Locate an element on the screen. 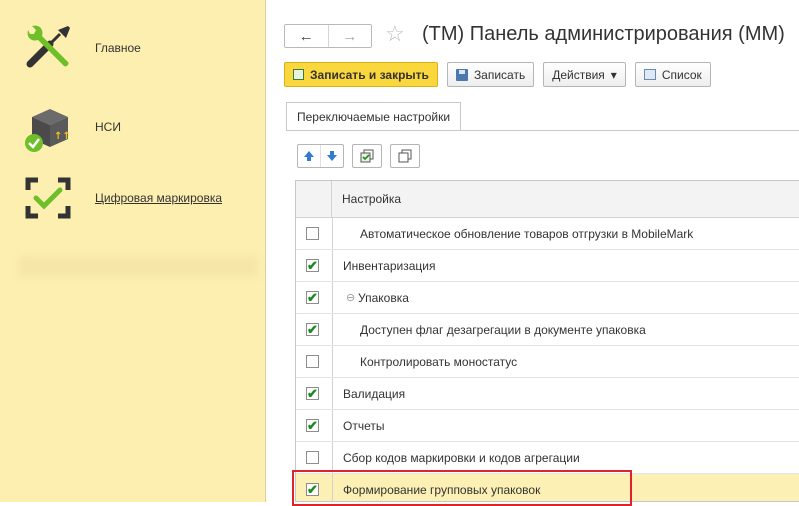 This screenshot has height=506, width=799. section-main: Главное is located at coordinates (133, 48).